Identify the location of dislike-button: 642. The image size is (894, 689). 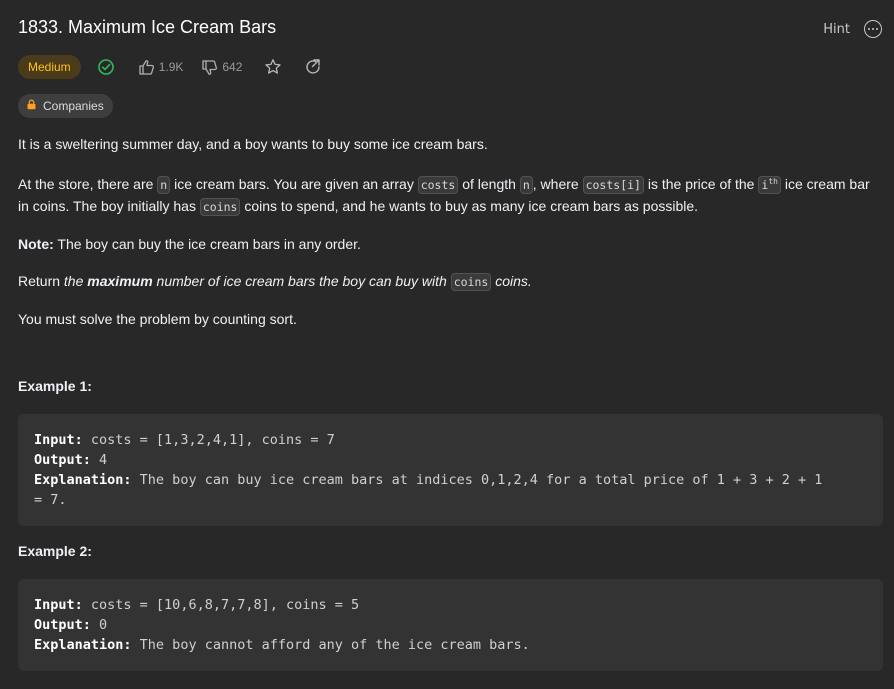
(221, 67).